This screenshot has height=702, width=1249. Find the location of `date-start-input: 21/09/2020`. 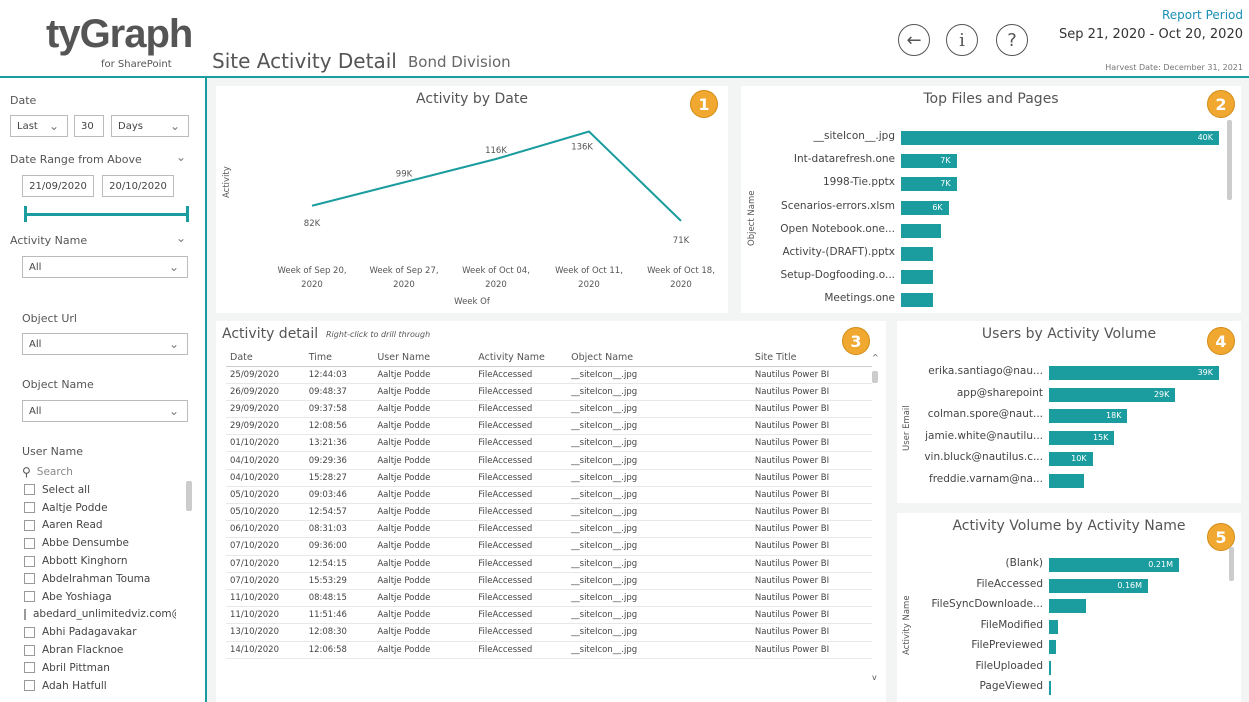

date-start-input: 21/09/2020 is located at coordinates (58, 186).